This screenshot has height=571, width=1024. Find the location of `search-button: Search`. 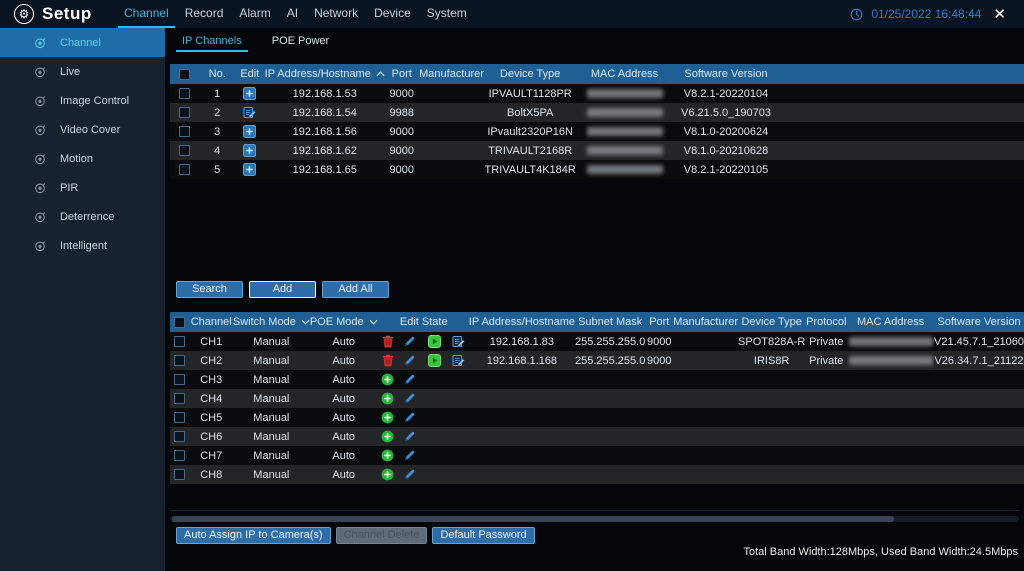

search-button: Search is located at coordinates (209, 289).